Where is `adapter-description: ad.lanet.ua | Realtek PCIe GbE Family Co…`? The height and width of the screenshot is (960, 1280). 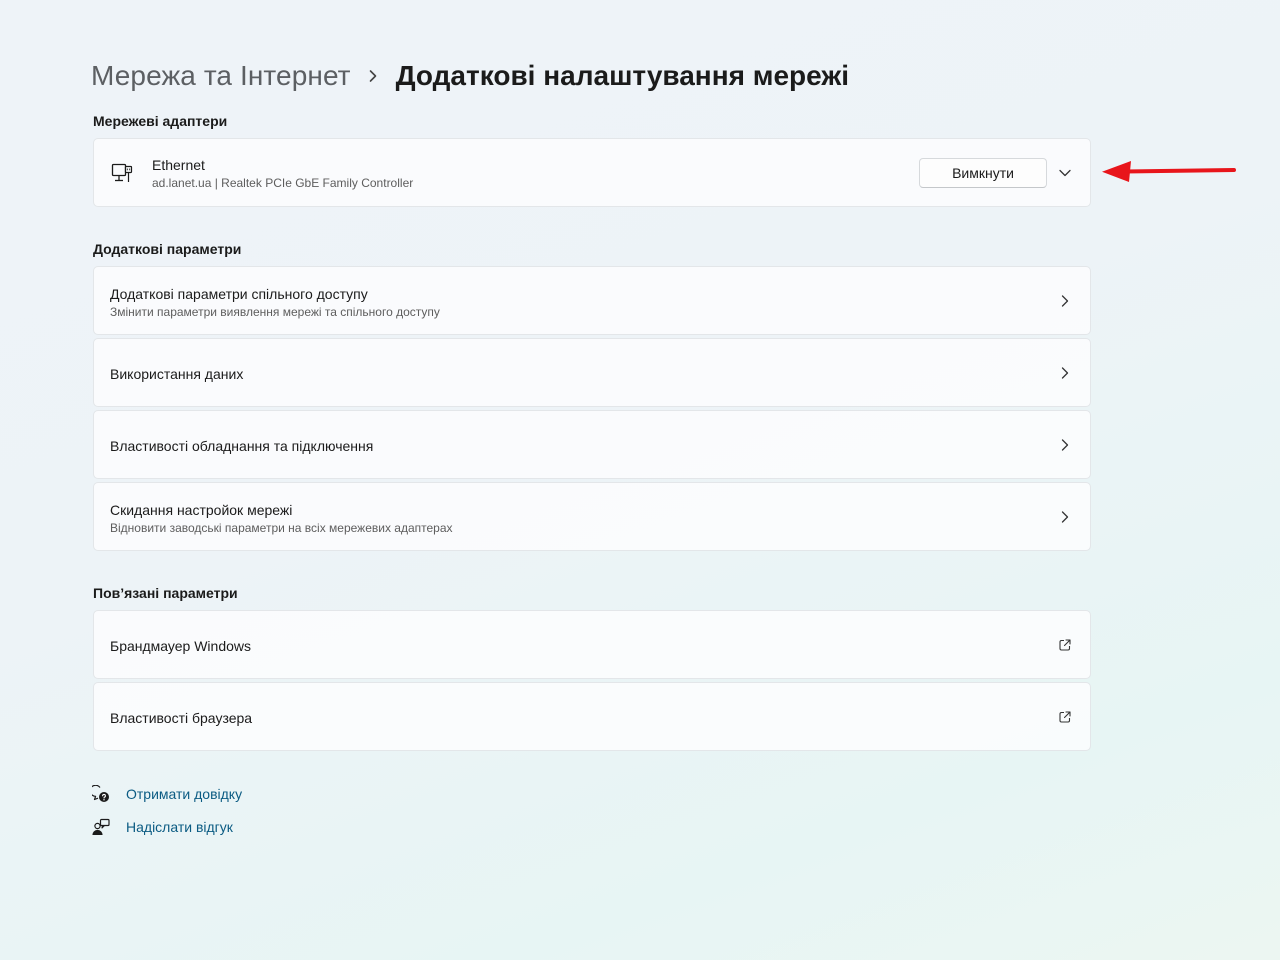
adapter-description: ad.lanet.ua | Realtek PCIe GbE Family Co… is located at coordinates (283, 183).